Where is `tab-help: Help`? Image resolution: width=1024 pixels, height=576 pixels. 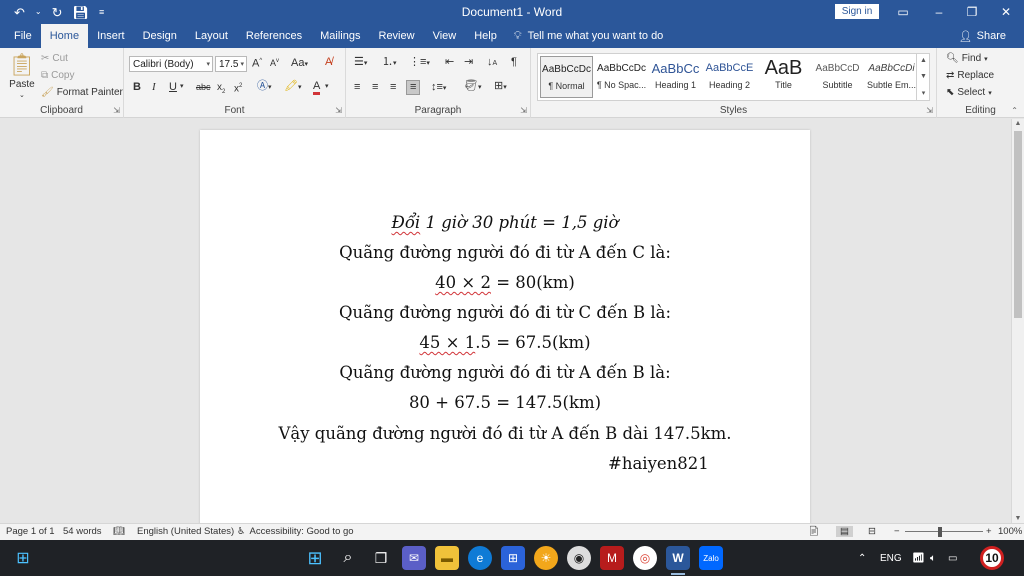 tab-help: Help is located at coordinates (485, 36).